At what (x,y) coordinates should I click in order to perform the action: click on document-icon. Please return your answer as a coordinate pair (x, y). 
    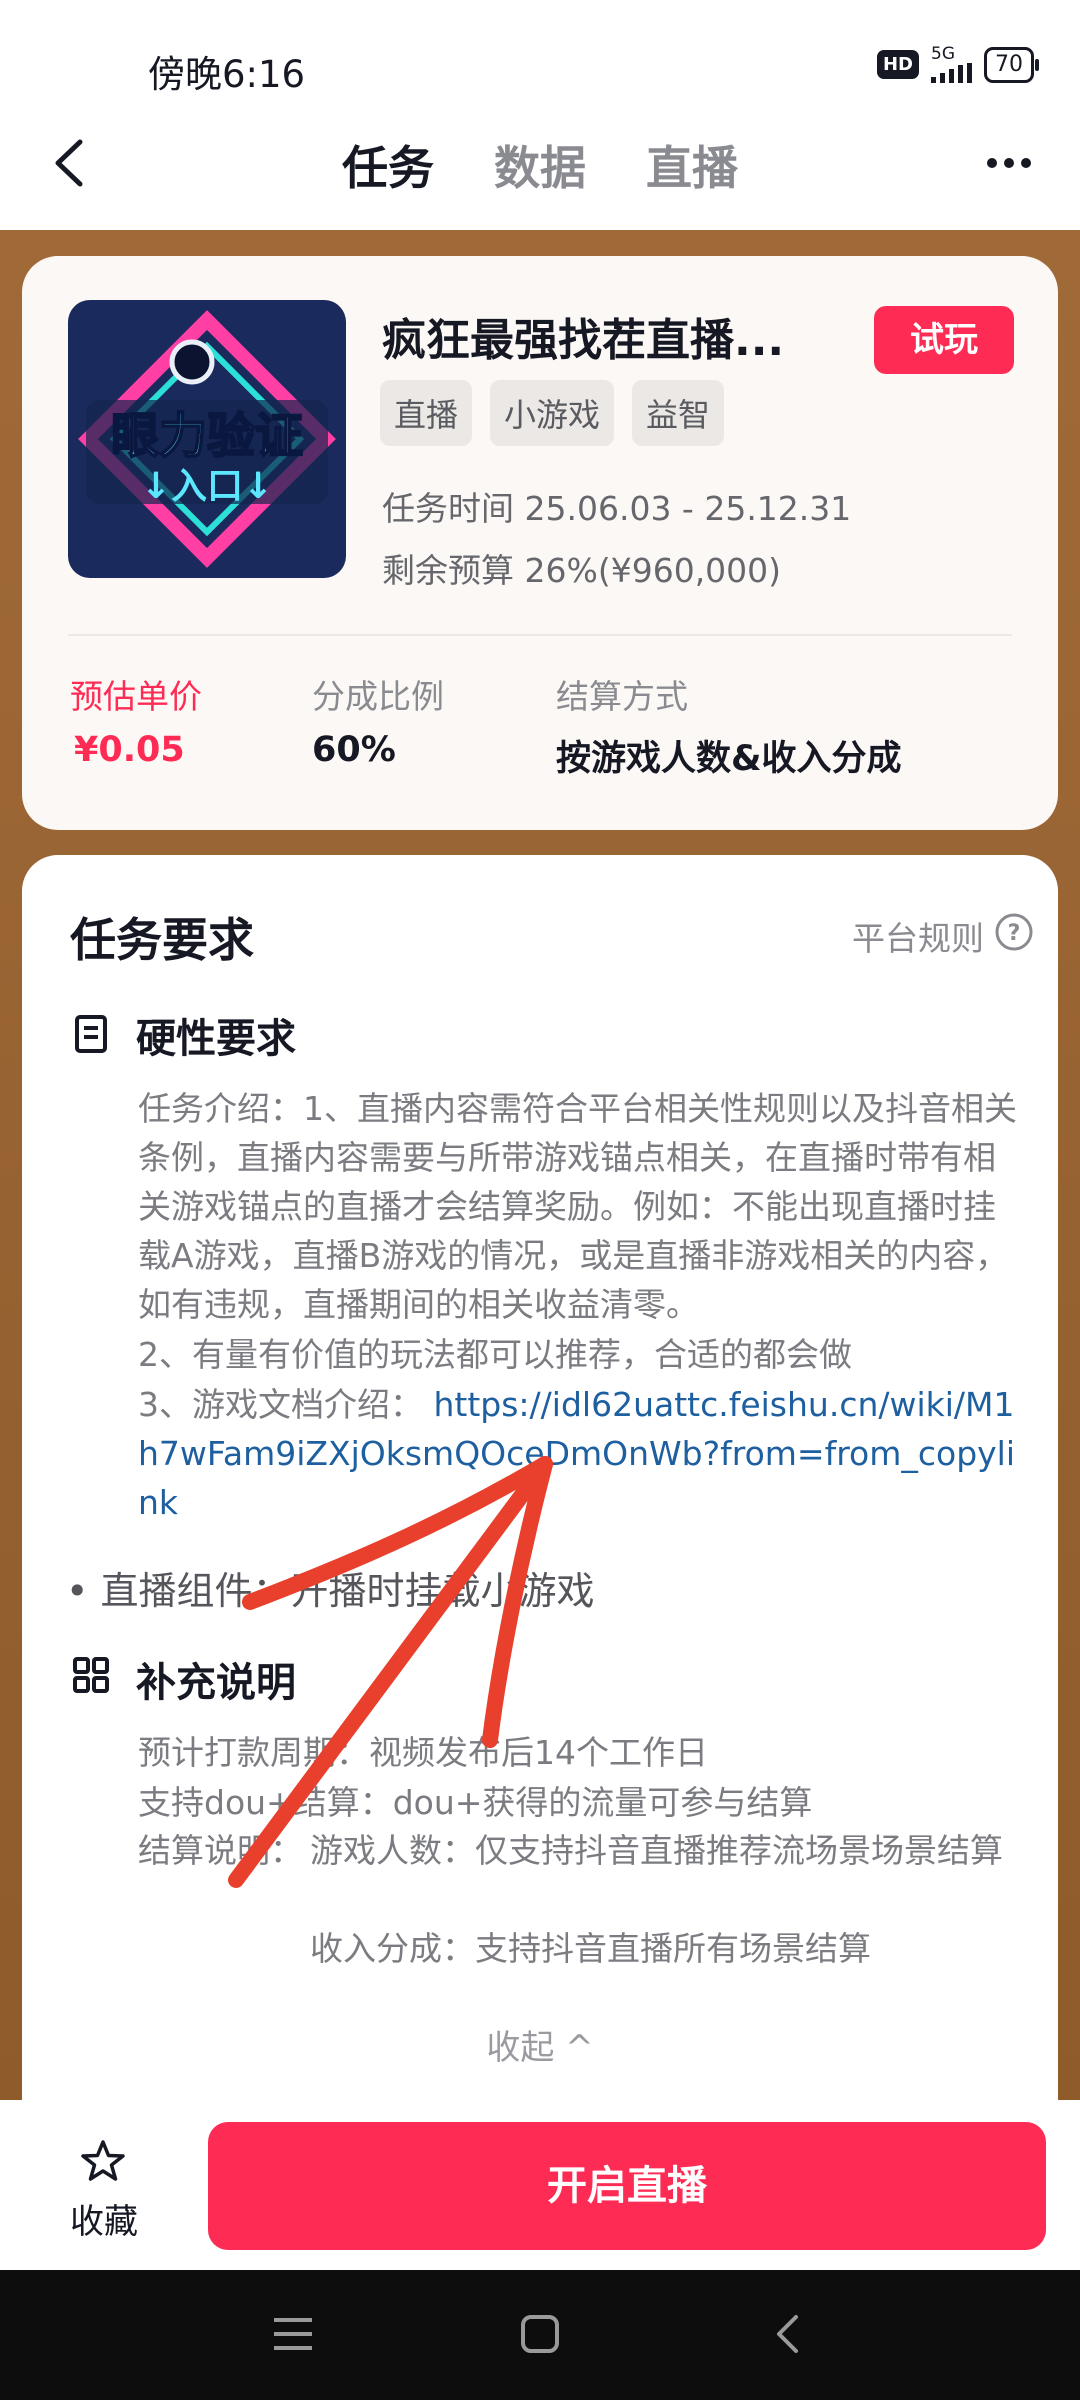
    Looking at the image, I should click on (91, 1034).